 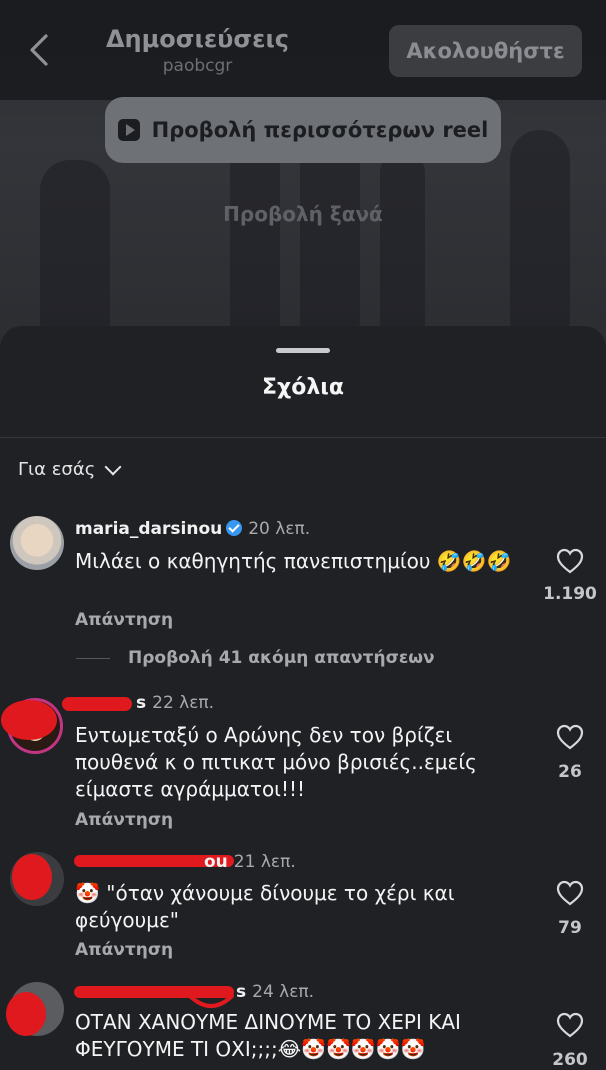 What do you see at coordinates (320, 130) in the screenshot?
I see `more-reels-label: Προβολή περισσότερων reel` at bounding box center [320, 130].